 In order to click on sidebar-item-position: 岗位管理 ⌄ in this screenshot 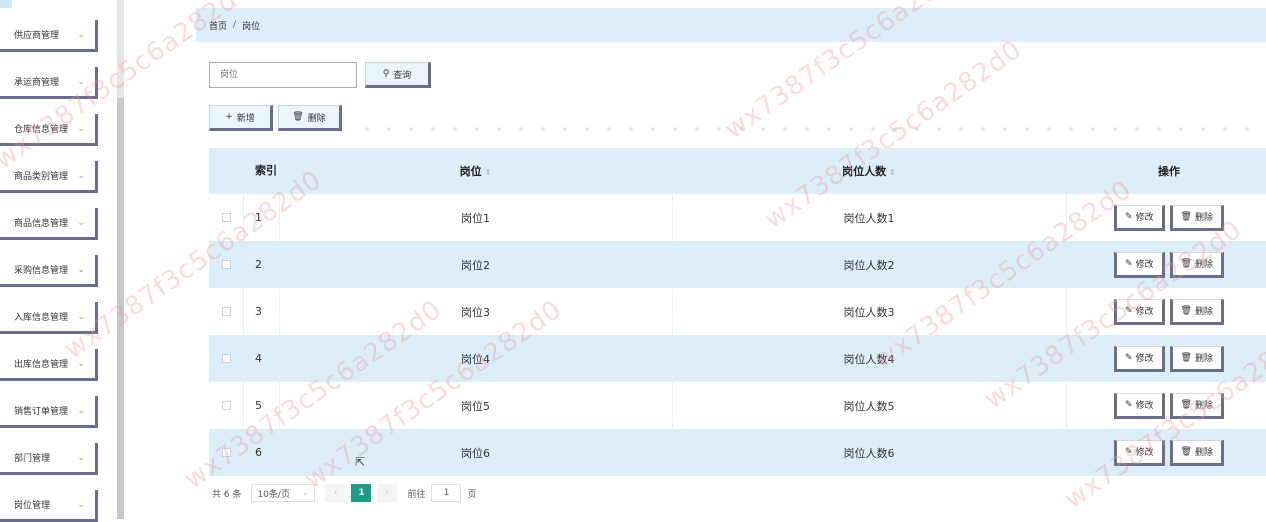, I will do `click(49, 506)`.